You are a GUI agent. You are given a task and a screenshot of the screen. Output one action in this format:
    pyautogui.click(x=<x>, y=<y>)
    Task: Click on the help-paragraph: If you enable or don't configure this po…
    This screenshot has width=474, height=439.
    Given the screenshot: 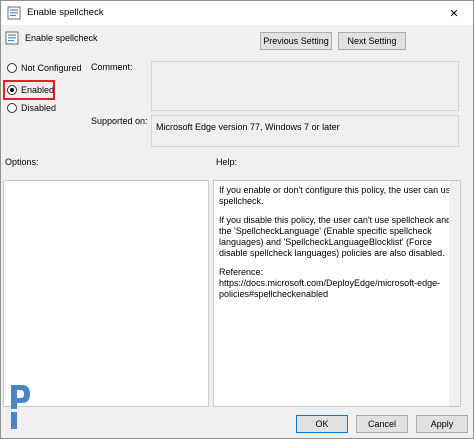 What is the action you would take?
    pyautogui.click(x=337, y=195)
    